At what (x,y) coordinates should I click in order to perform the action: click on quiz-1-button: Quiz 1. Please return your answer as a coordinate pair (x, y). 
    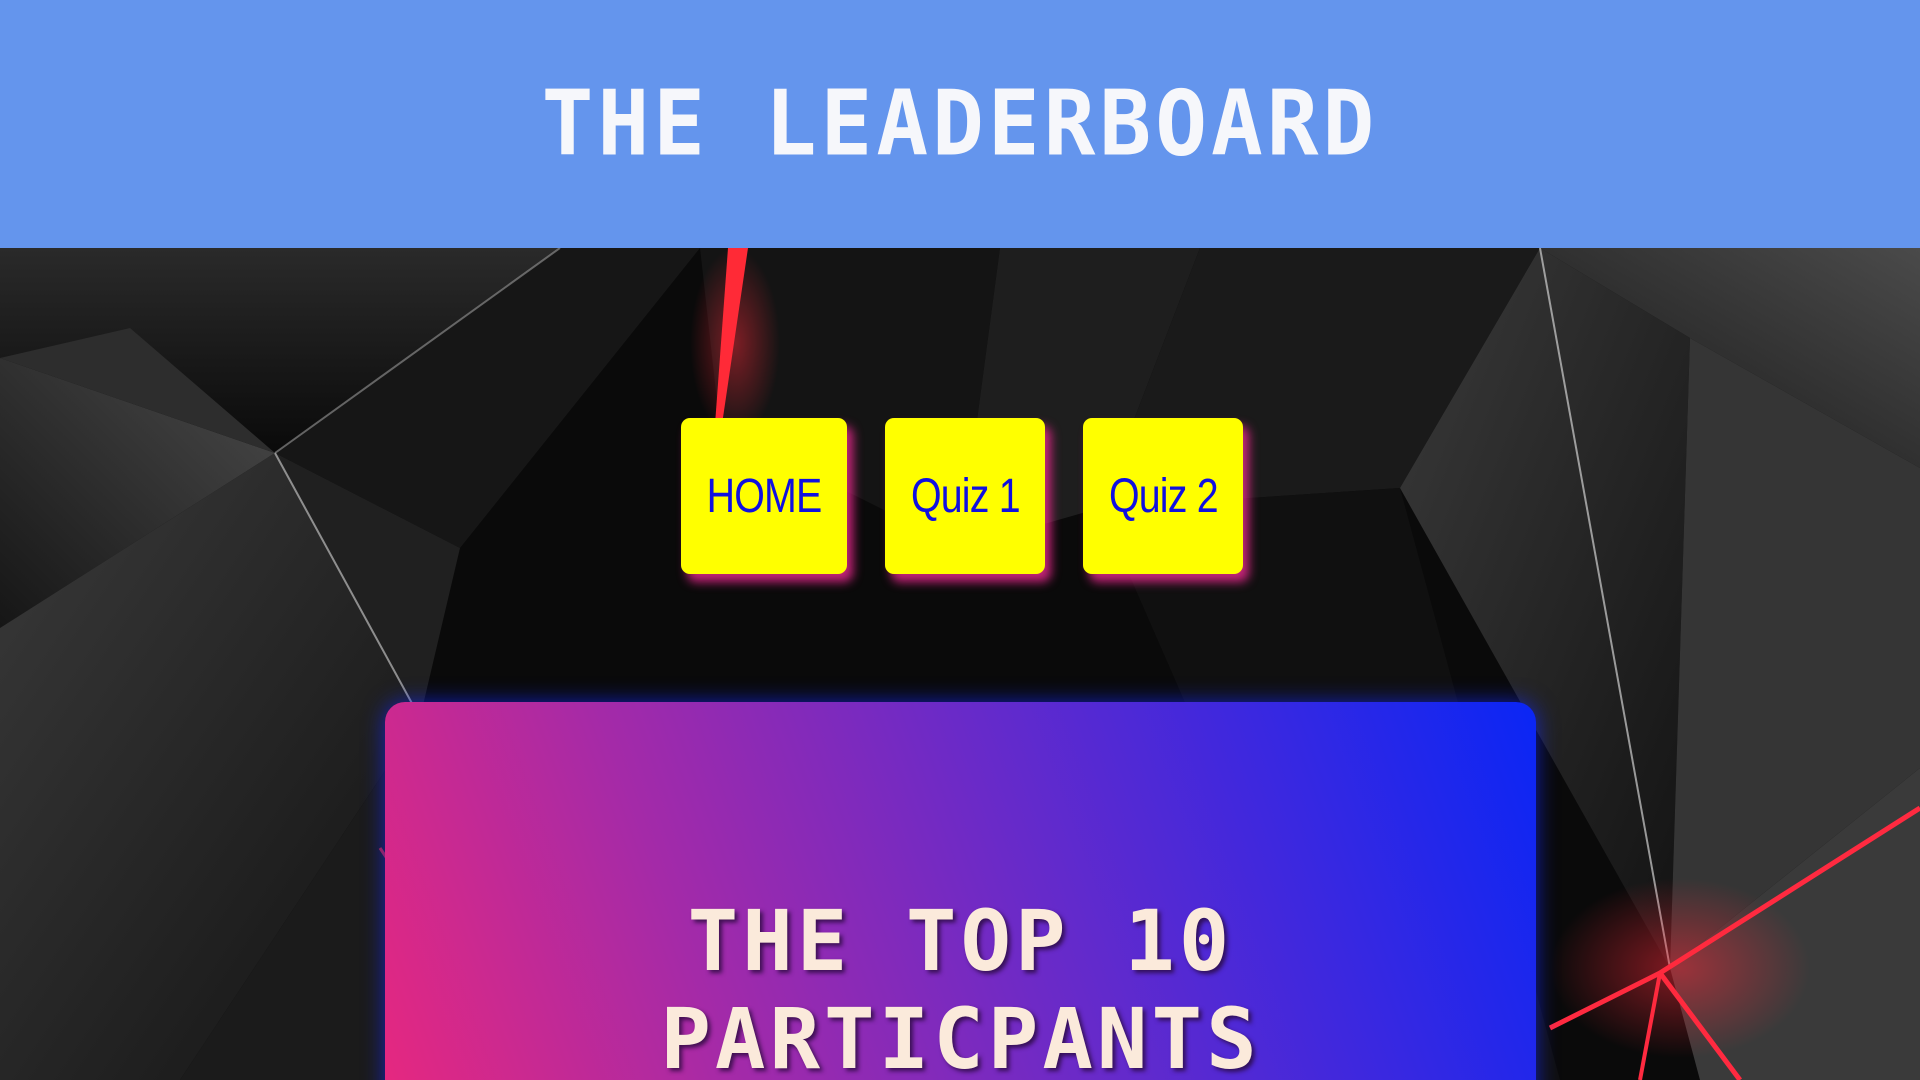
    Looking at the image, I should click on (965, 496).